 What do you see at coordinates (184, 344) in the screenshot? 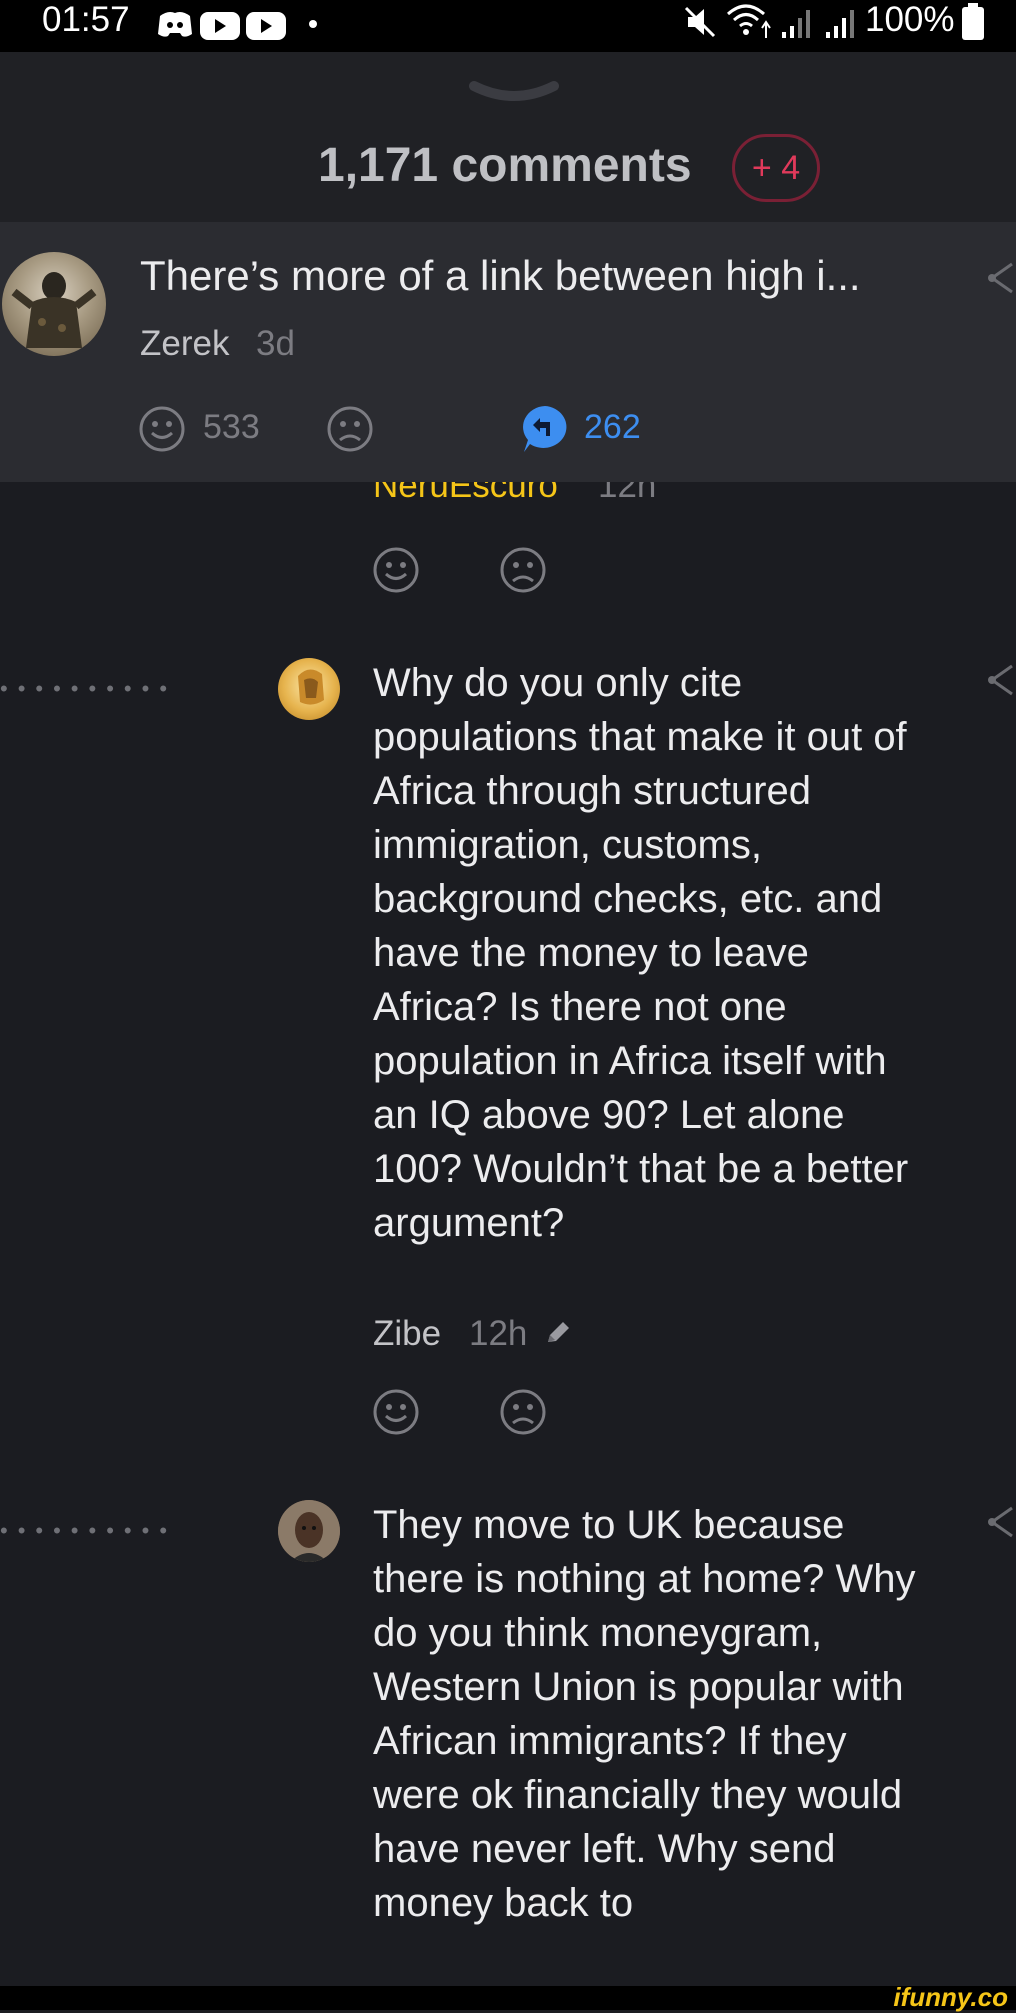
I see `parent-comment-author: Zerek` at bounding box center [184, 344].